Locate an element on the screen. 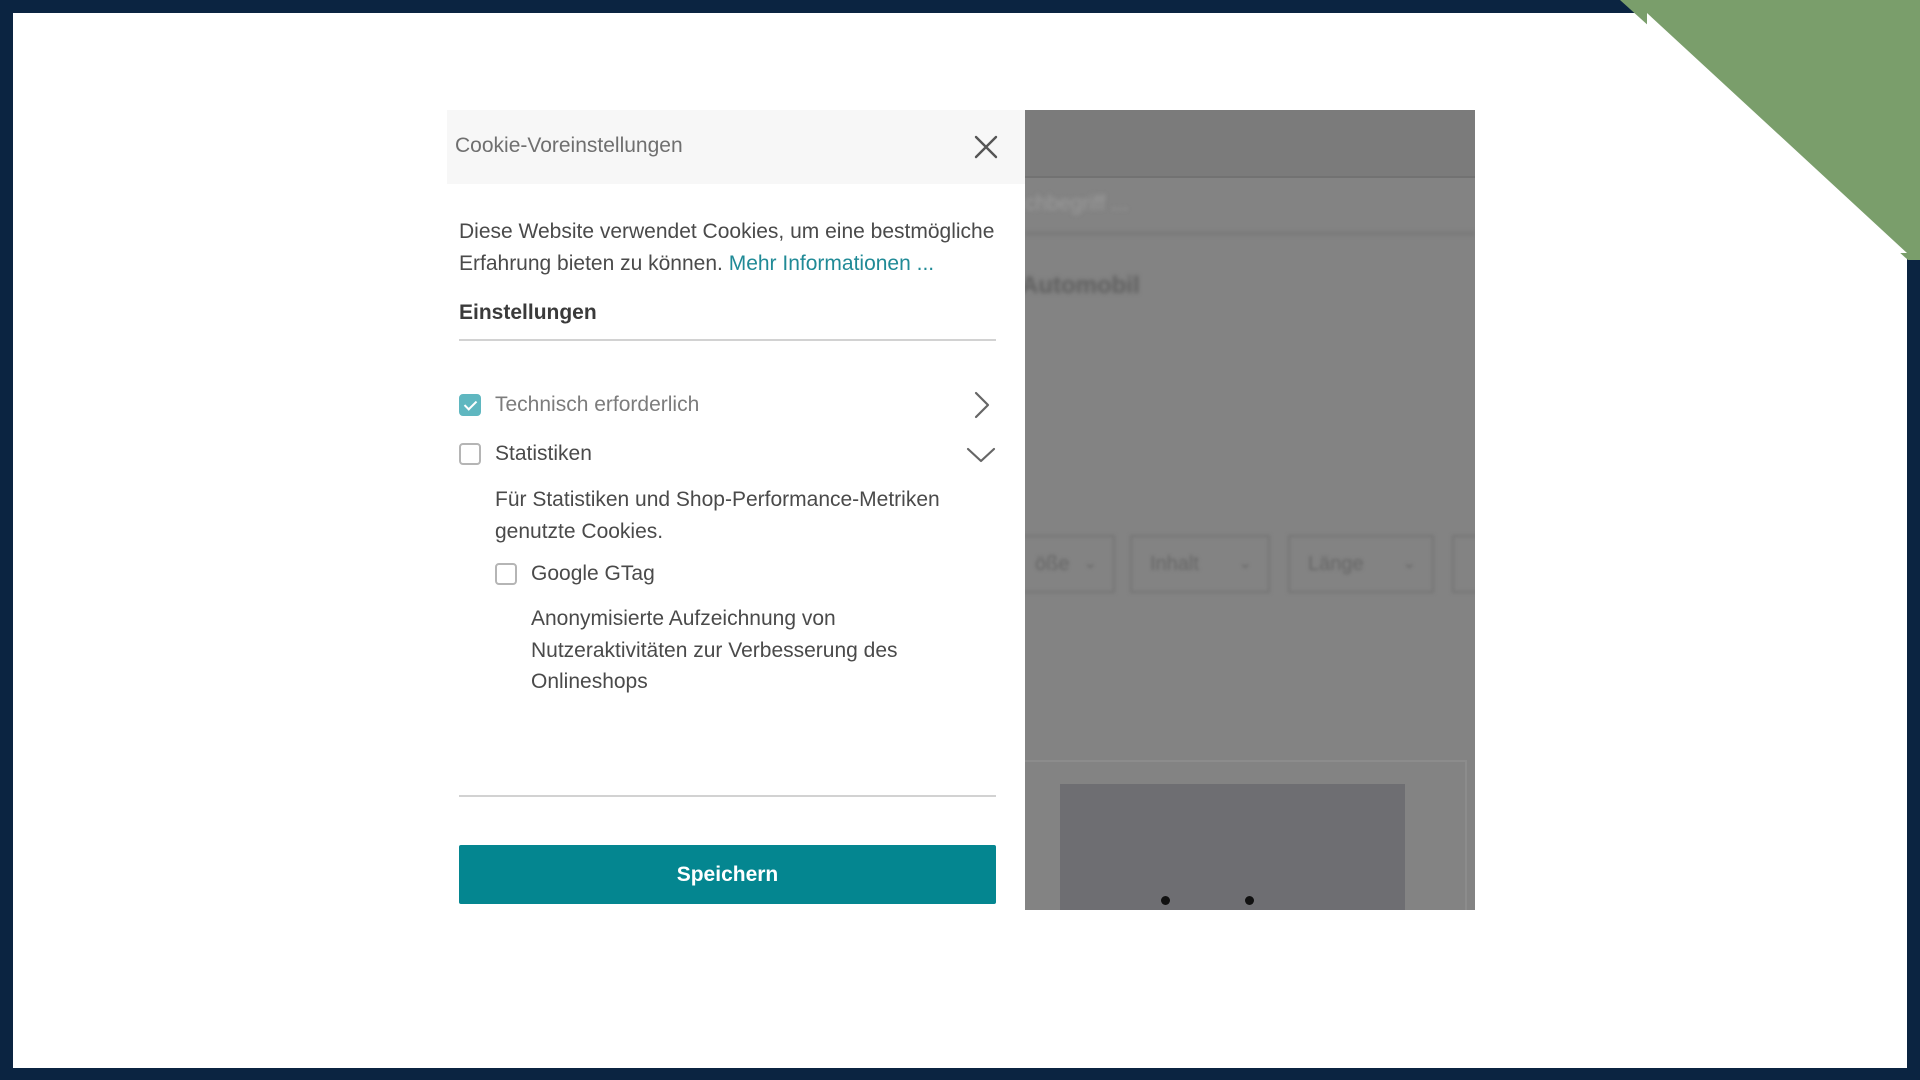 The image size is (1920, 1080). settings-heading: Einstellungen is located at coordinates (727, 321).